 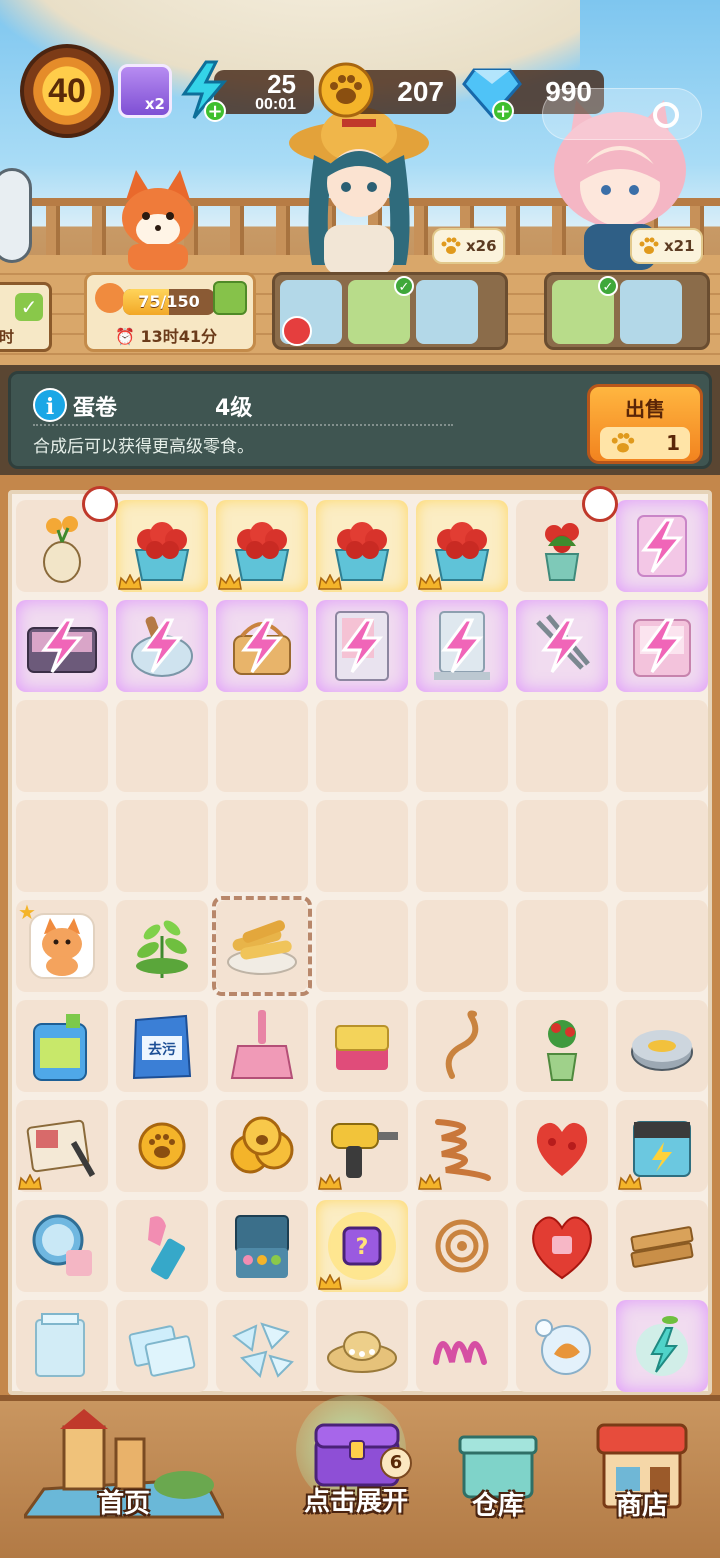 I want to click on glass-panes-icon, so click(x=162, y=1346).